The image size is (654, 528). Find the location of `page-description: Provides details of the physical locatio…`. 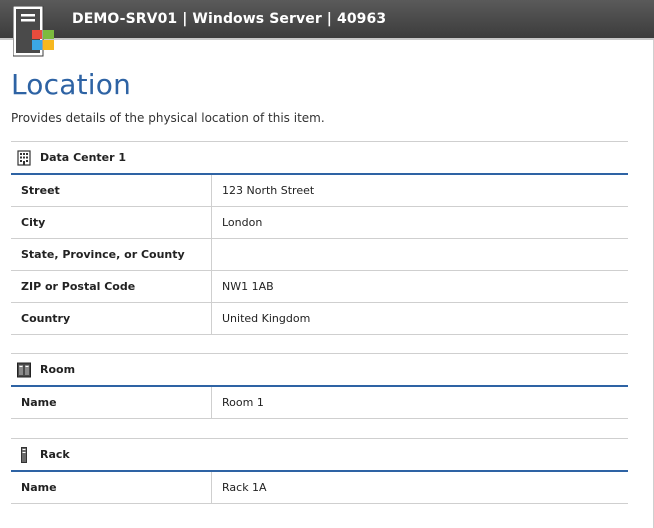

page-description: Provides details of the physical locatio… is located at coordinates (168, 118).